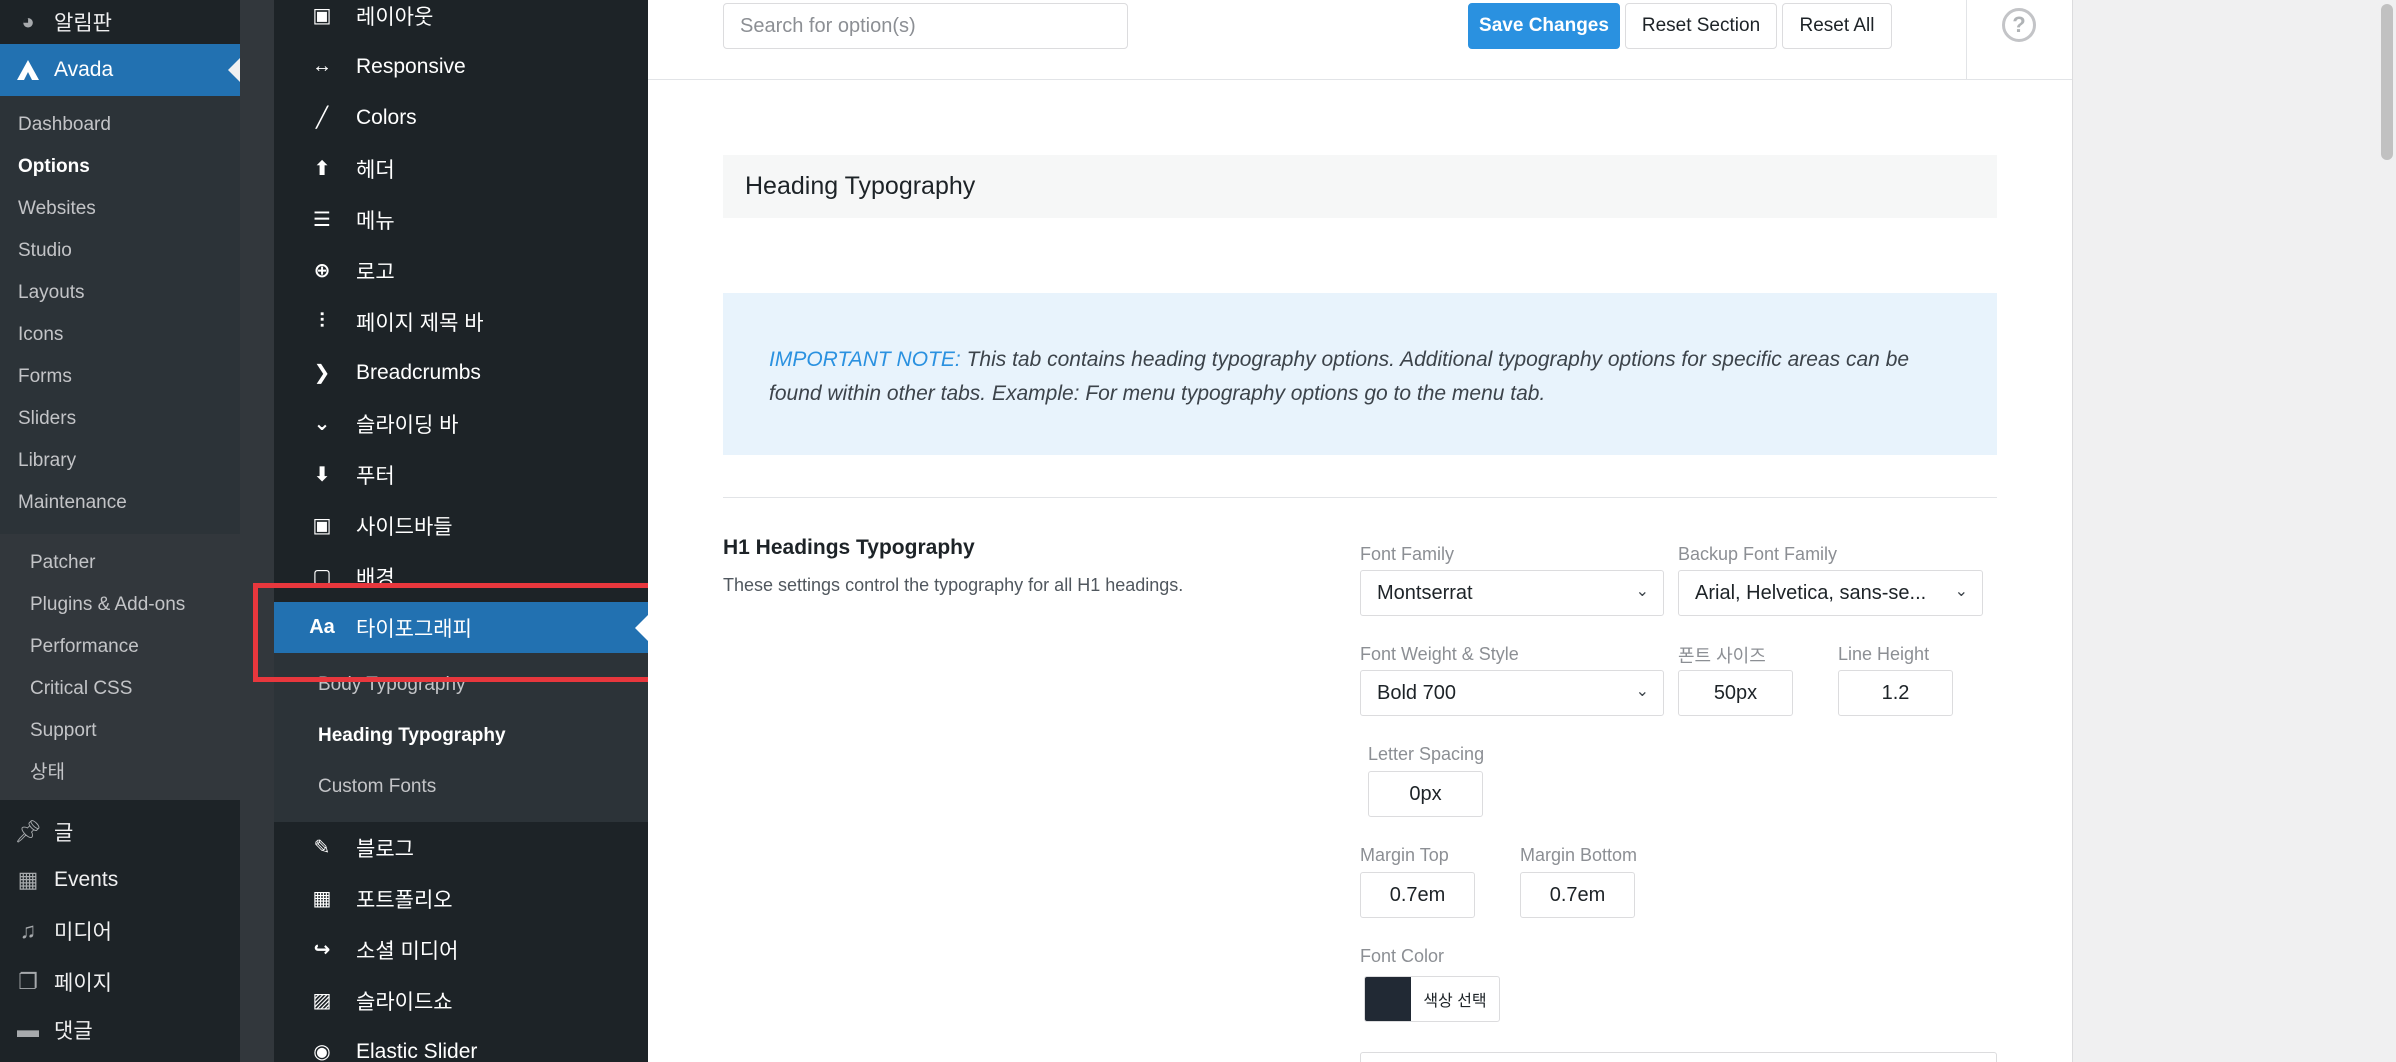 The image size is (2396, 1062). I want to click on font-family-select: Montserrat ⌄, so click(1512, 593).